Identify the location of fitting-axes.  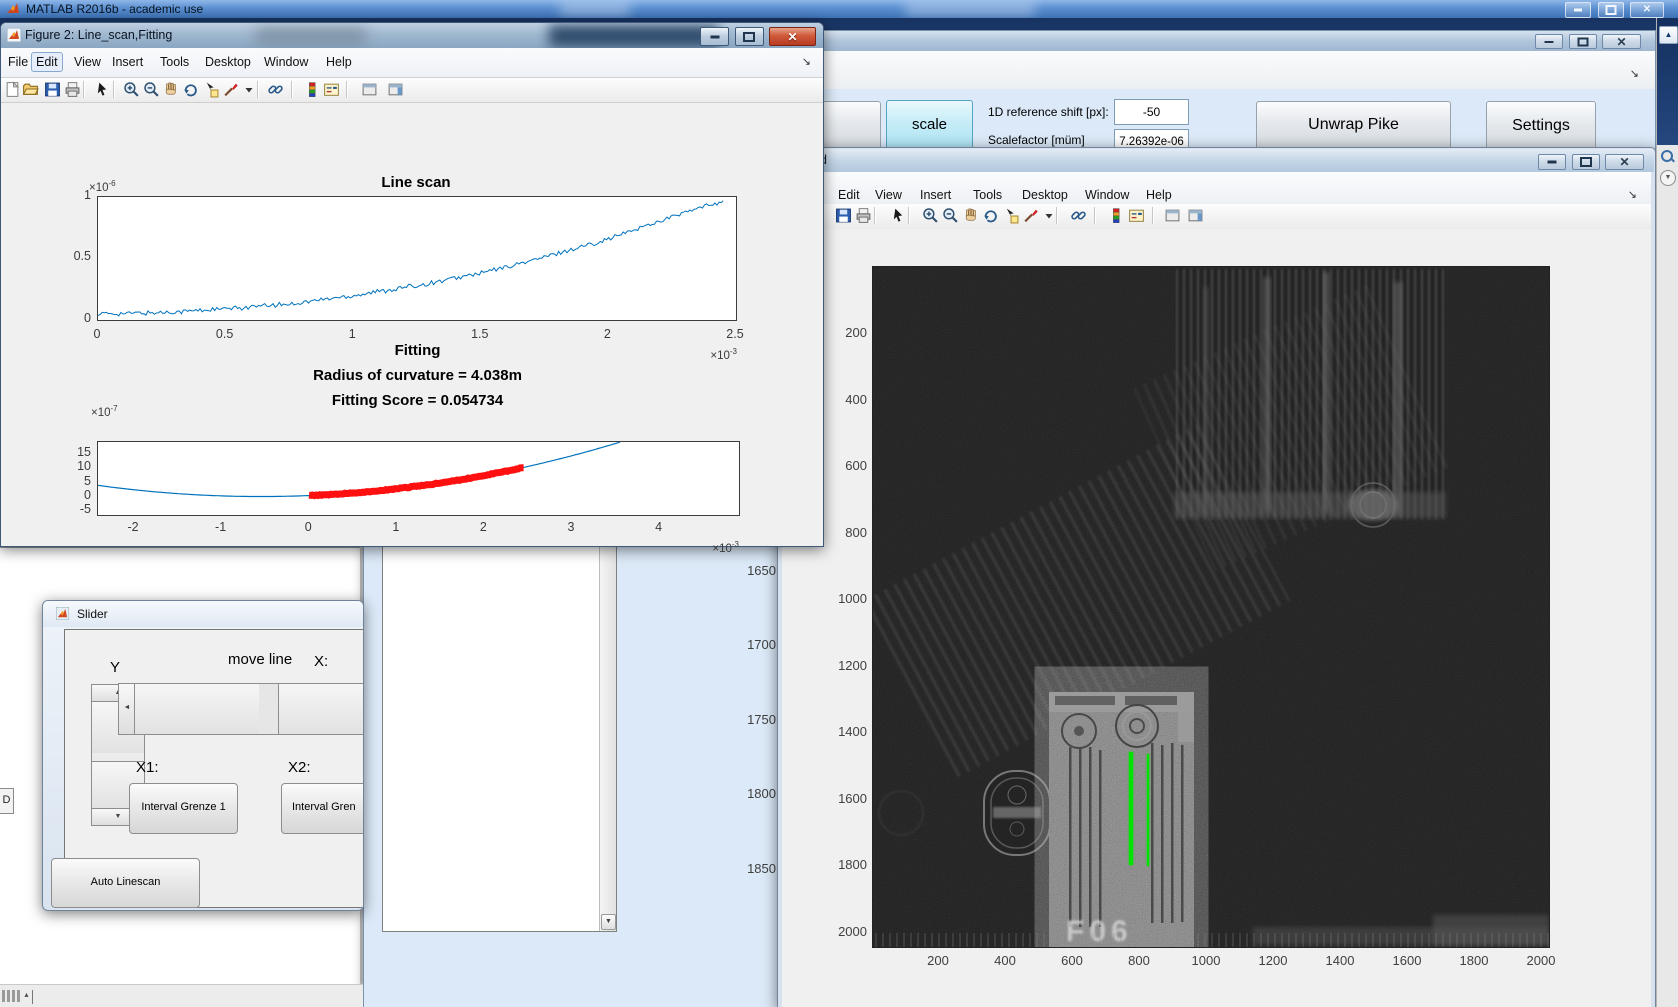
(418, 478).